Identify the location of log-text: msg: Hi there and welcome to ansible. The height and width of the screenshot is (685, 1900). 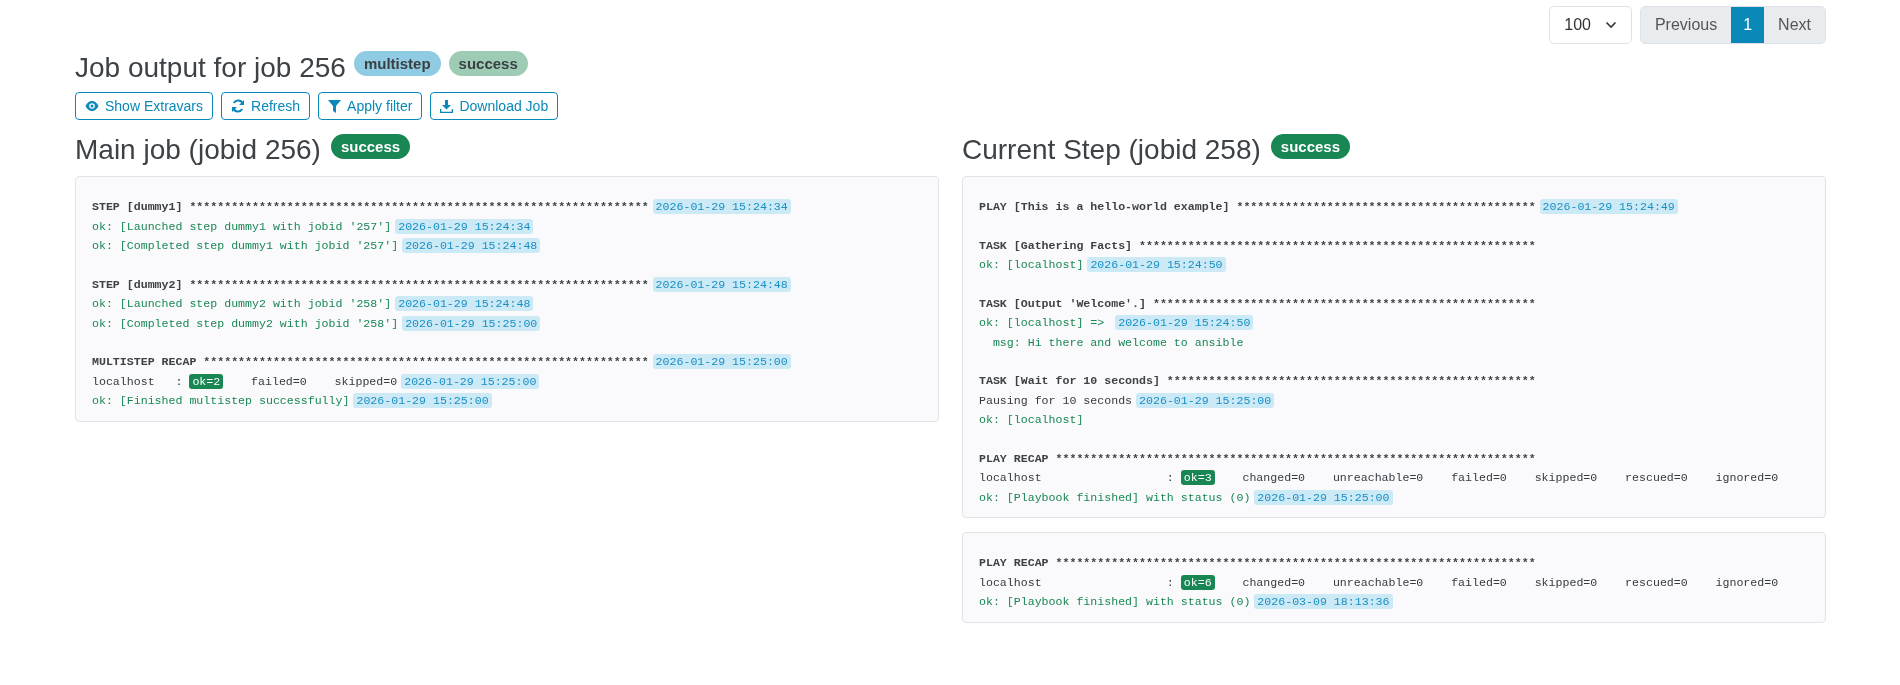
(1117, 342).